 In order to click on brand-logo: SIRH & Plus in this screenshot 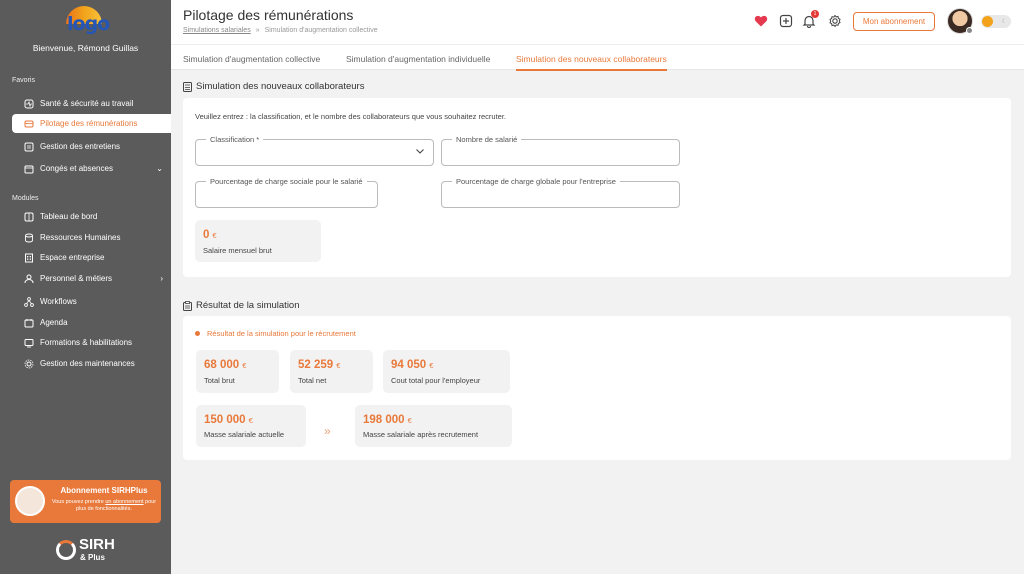, I will do `click(91, 550)`.